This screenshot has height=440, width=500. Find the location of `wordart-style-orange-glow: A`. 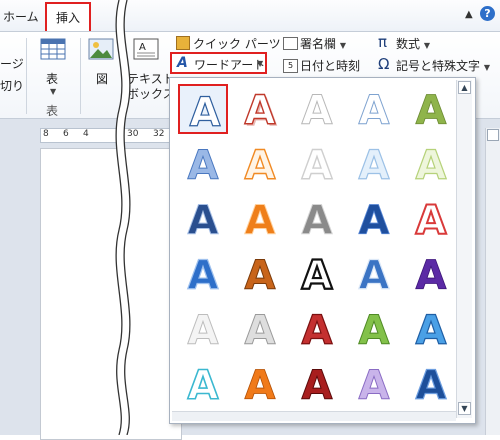

wordart-style-orange-glow: A is located at coordinates (260, 164).